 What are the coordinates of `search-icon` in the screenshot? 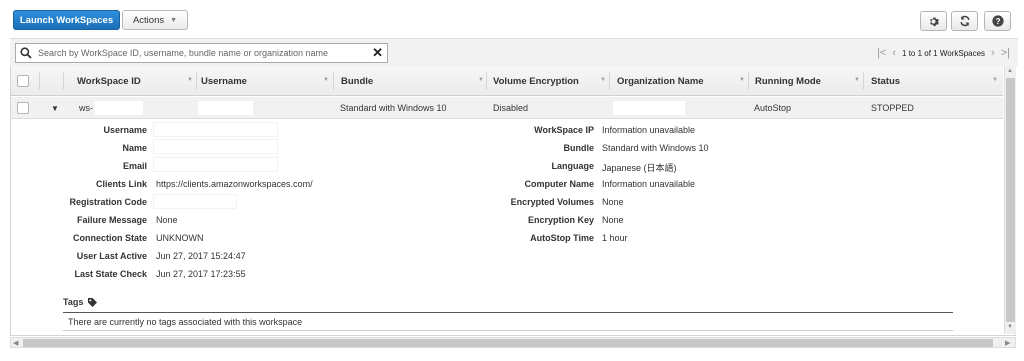 It's located at (26, 53).